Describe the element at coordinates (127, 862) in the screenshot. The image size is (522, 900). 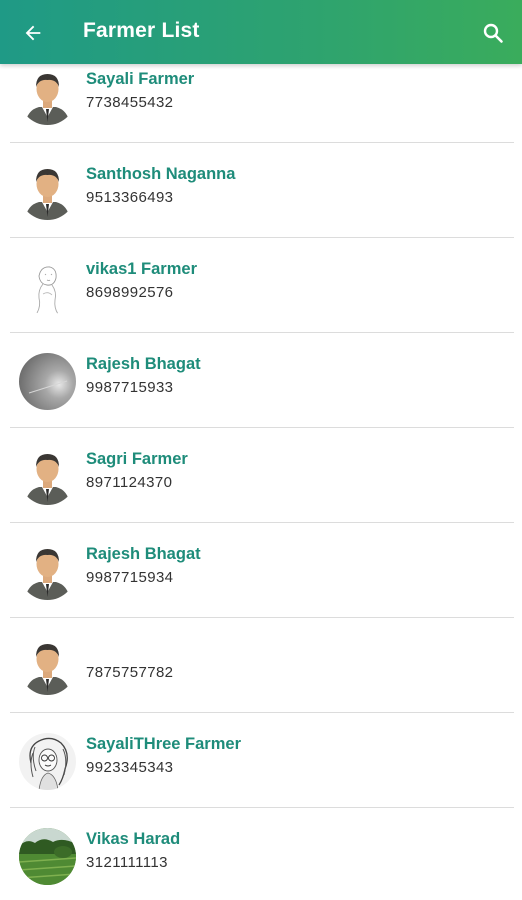
I see `farmer-phone: 3121111113` at that location.